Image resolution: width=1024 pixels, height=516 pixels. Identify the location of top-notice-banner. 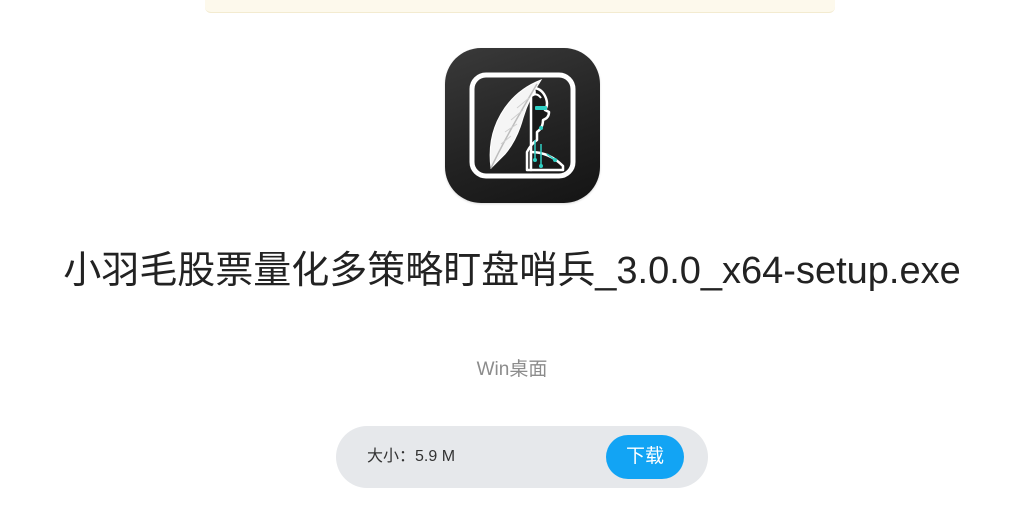
(520, 6).